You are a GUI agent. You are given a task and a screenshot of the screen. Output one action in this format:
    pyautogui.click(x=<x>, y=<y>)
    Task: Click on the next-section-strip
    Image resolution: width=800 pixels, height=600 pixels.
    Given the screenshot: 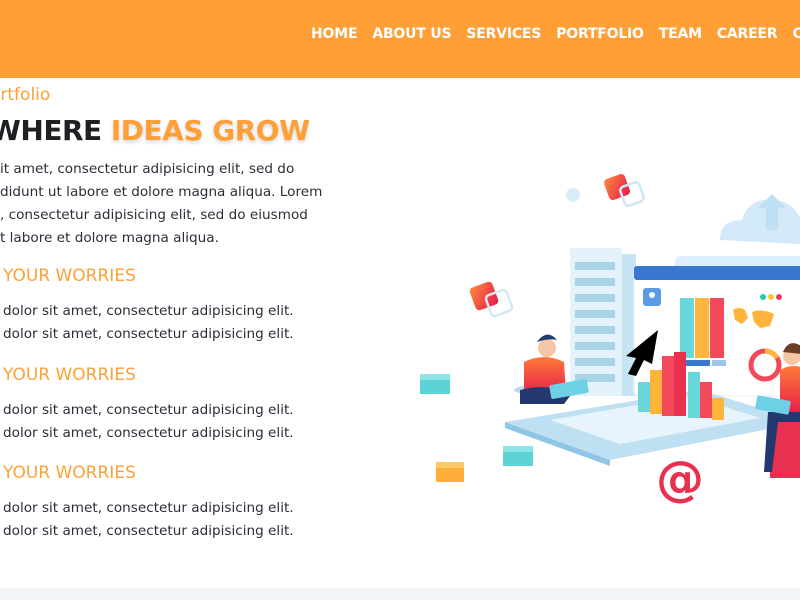 What is the action you would take?
    pyautogui.click(x=400, y=594)
    